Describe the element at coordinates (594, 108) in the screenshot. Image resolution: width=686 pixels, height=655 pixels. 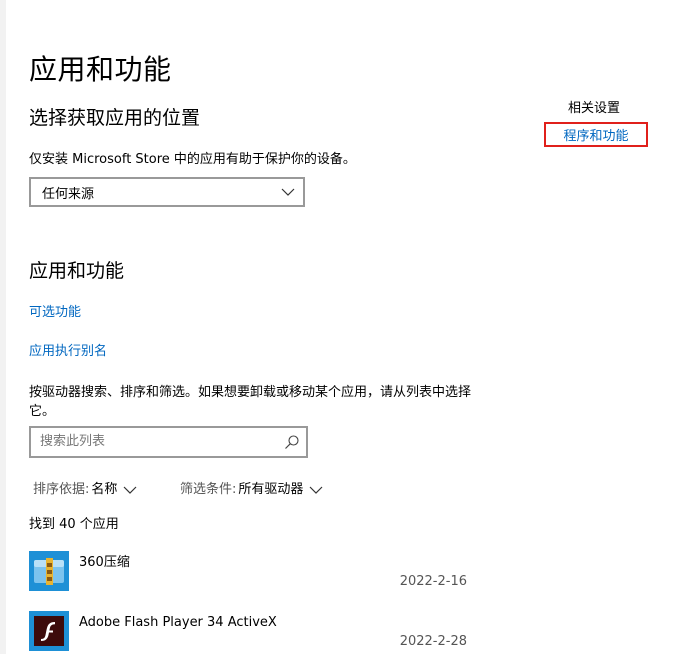
I see `related-settings-heading: 相关设置` at that location.